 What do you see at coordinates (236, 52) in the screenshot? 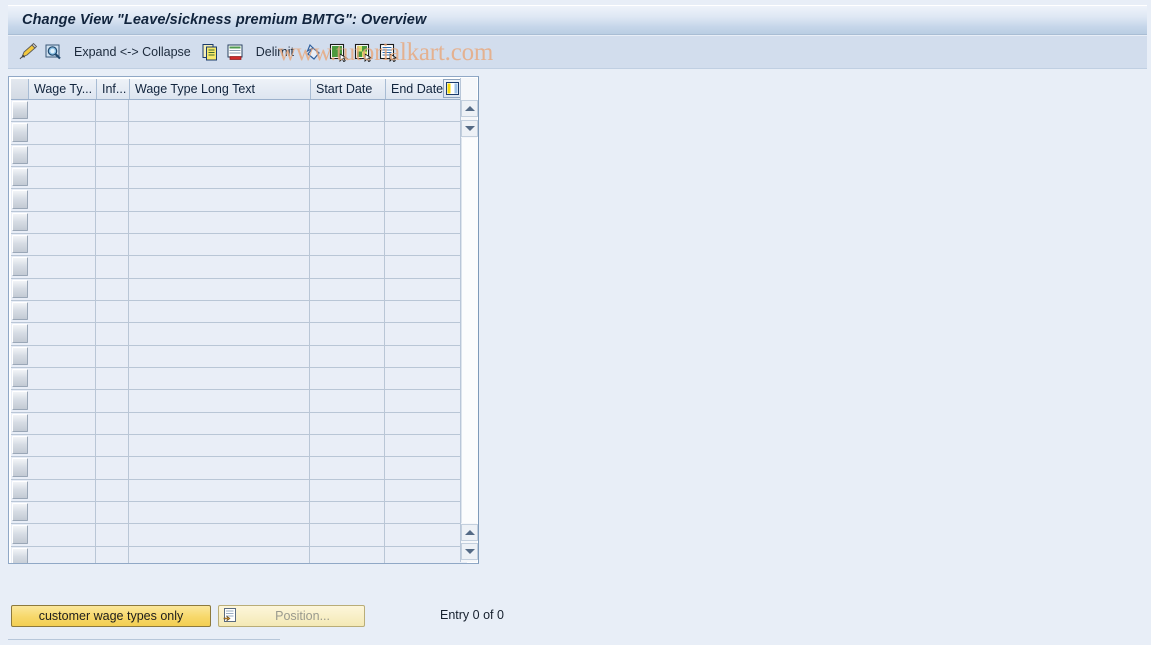
I see `toolbar-button-delete-row` at bounding box center [236, 52].